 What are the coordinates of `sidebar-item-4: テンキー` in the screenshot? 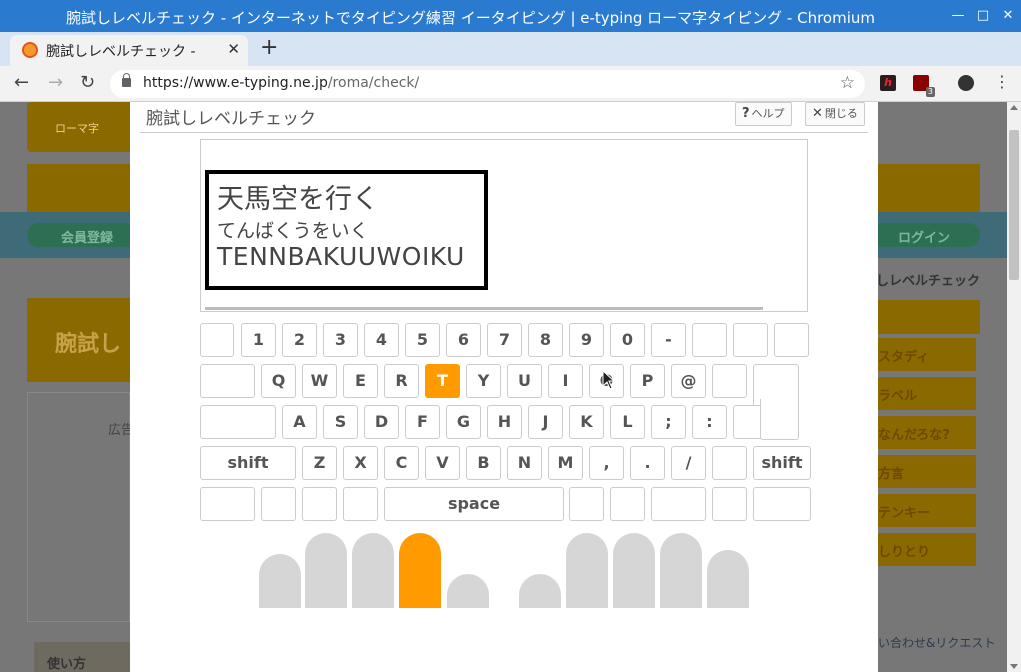 It's located at (927, 510).